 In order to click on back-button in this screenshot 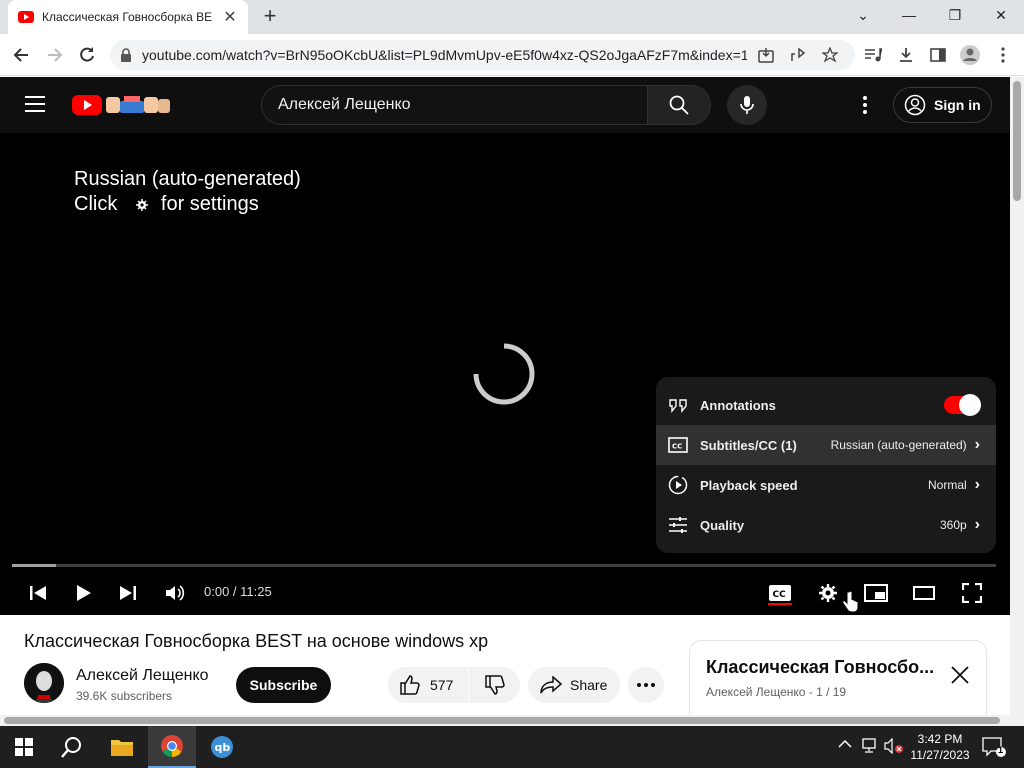, I will do `click(21, 55)`.